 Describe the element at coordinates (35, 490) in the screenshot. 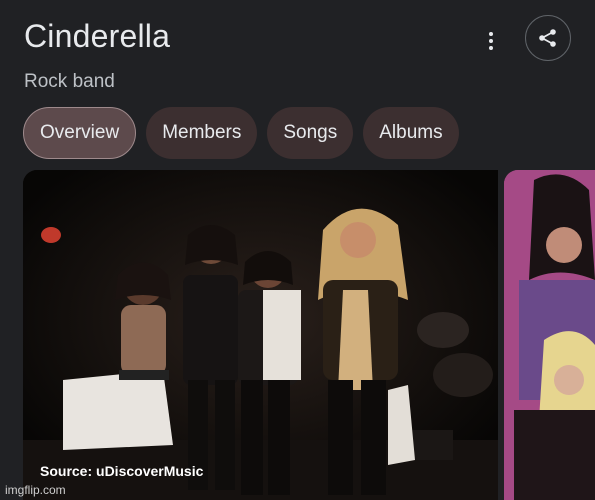

I see `watermark: imgflip.com` at that location.